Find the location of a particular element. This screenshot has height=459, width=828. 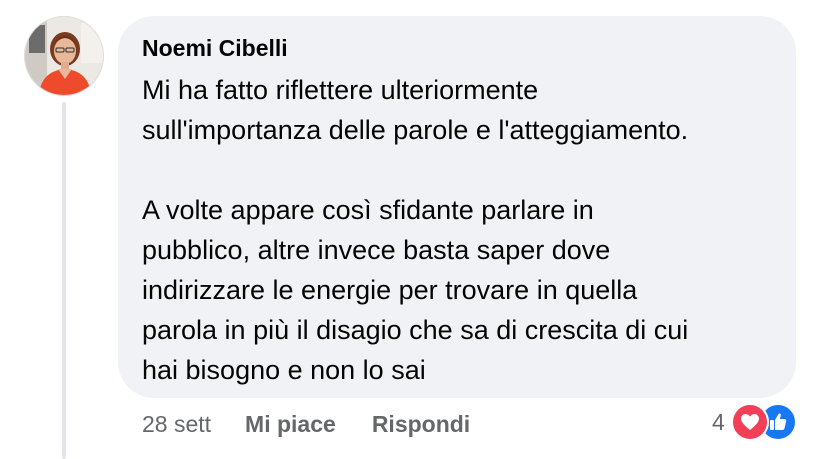

comment-actions: 28 sett Mi piace Rispondi is located at coordinates (324, 424).